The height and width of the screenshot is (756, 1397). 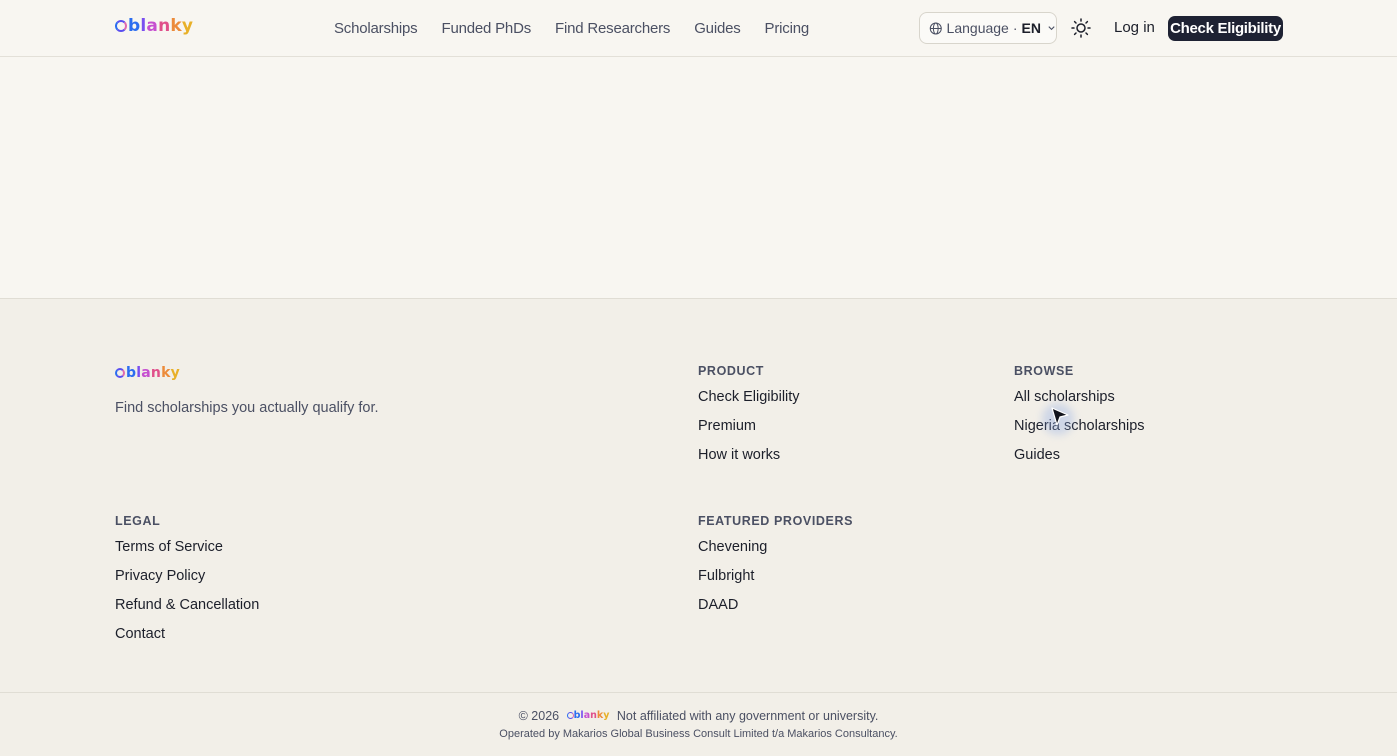 I want to click on footer-link-premium: Premium, so click(x=749, y=430).